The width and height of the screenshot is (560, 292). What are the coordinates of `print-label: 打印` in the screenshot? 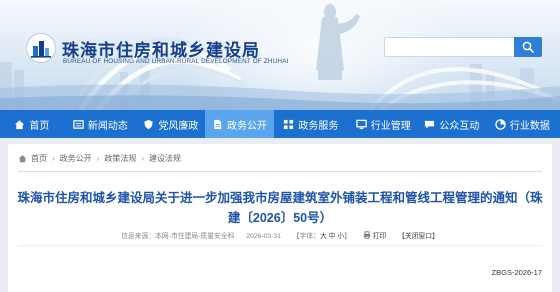 It's located at (379, 236).